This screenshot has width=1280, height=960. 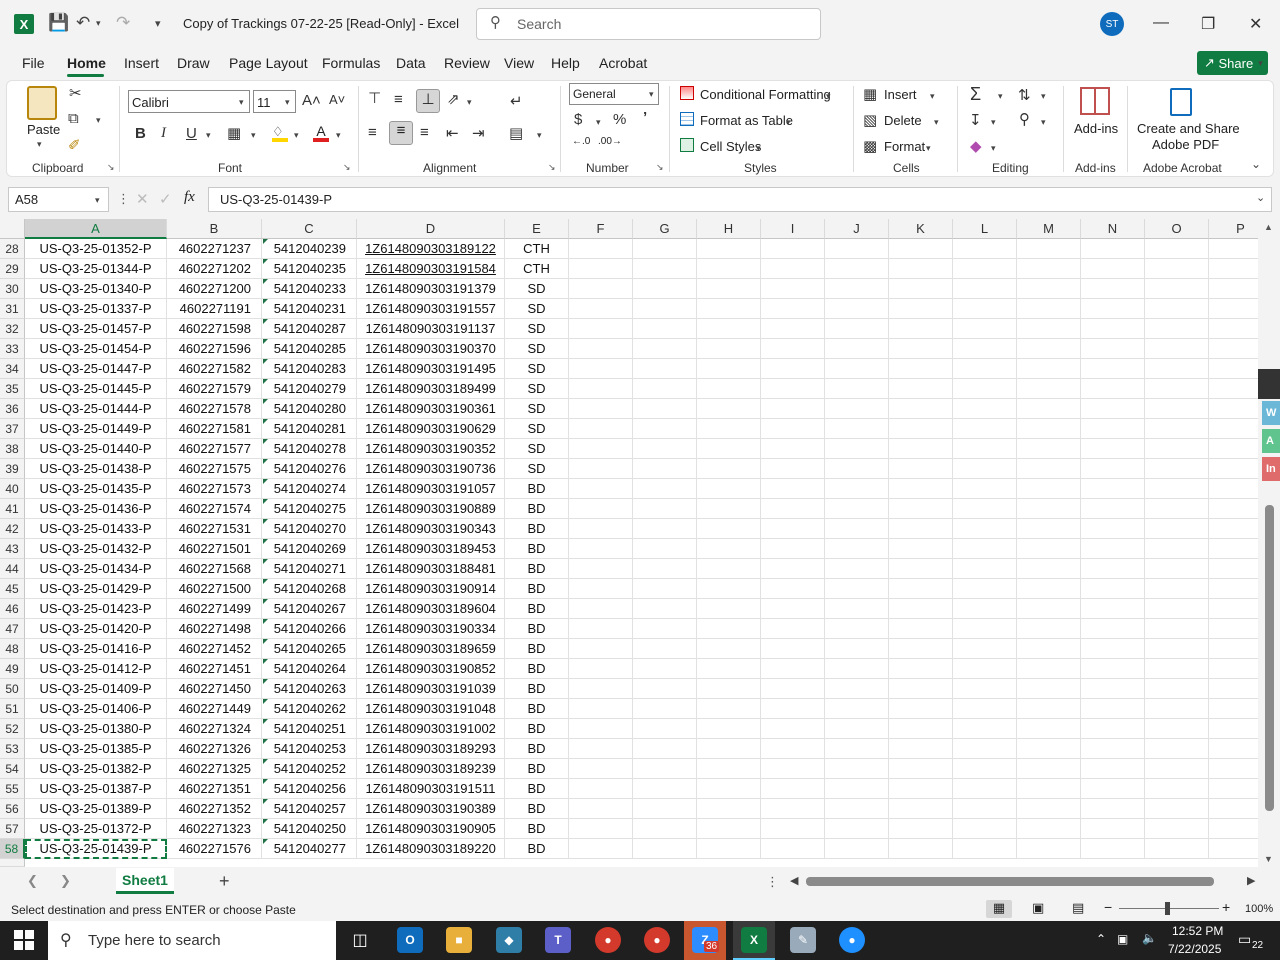 I want to click on cell-b: 4602271501, so click(x=214, y=549).